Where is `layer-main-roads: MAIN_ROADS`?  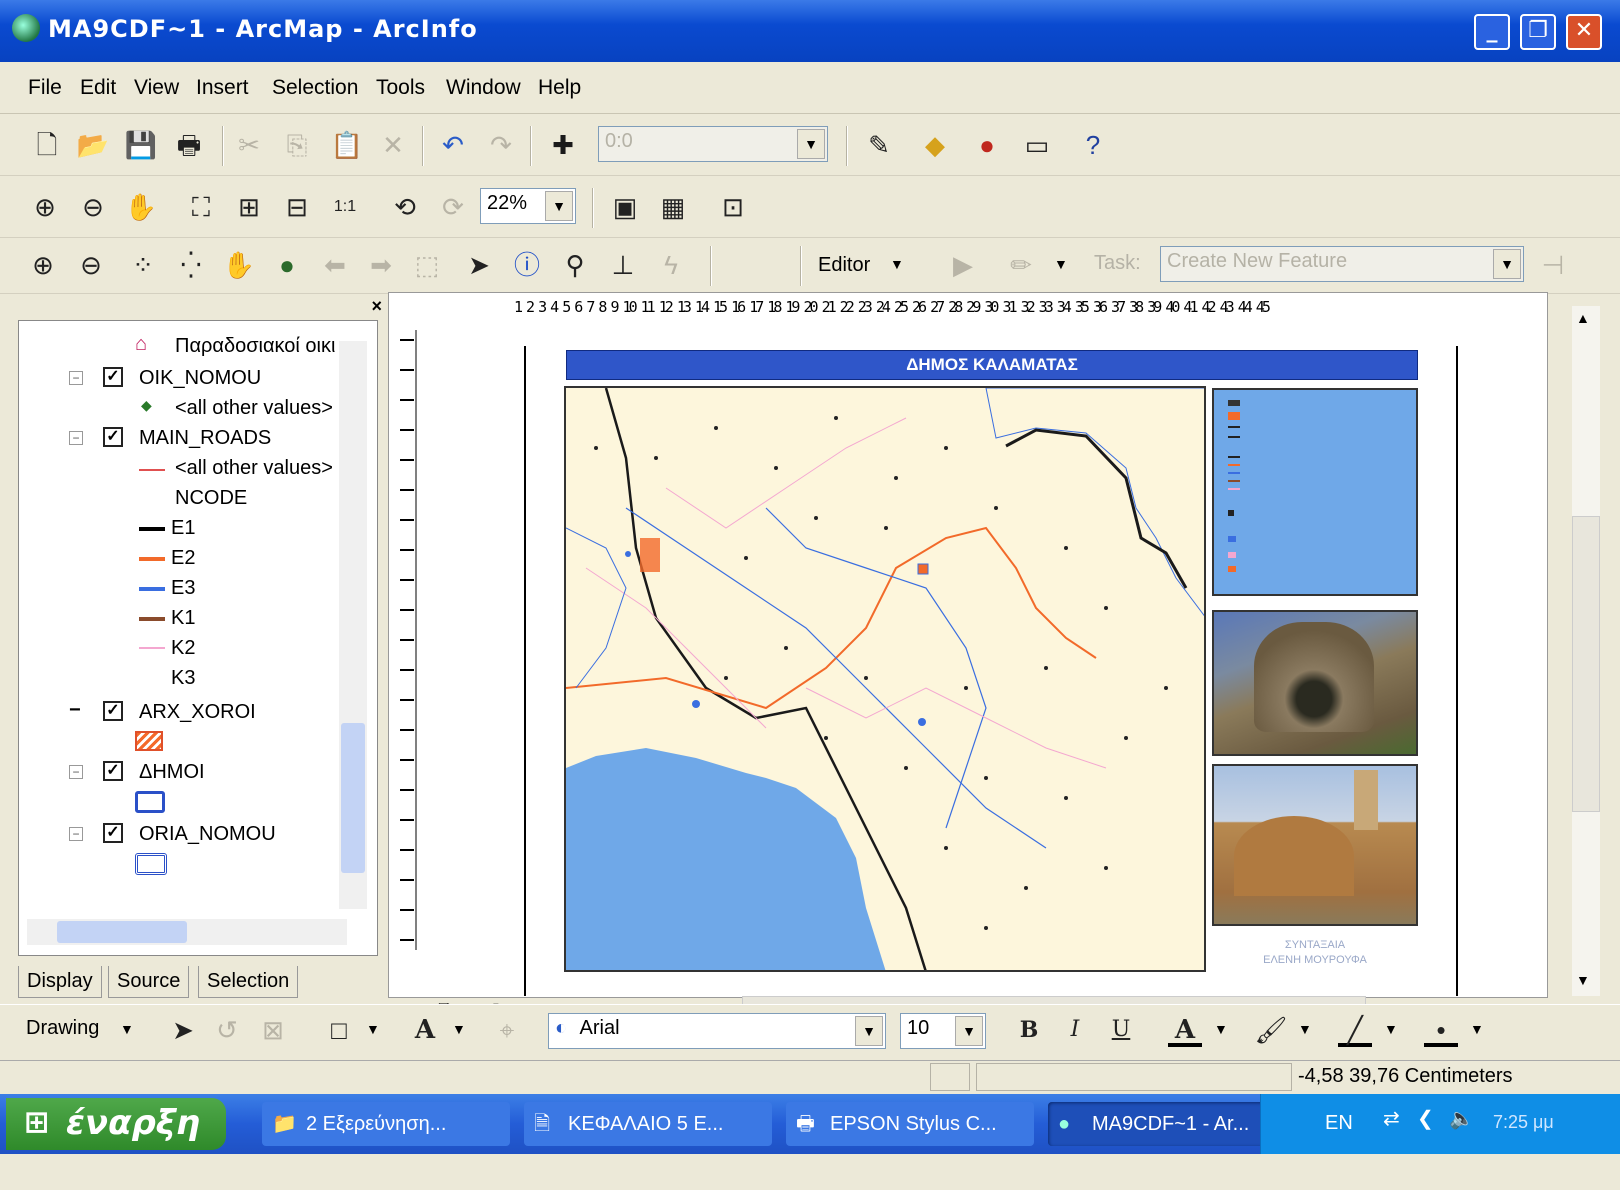 layer-main-roads: MAIN_ROADS is located at coordinates (205, 438).